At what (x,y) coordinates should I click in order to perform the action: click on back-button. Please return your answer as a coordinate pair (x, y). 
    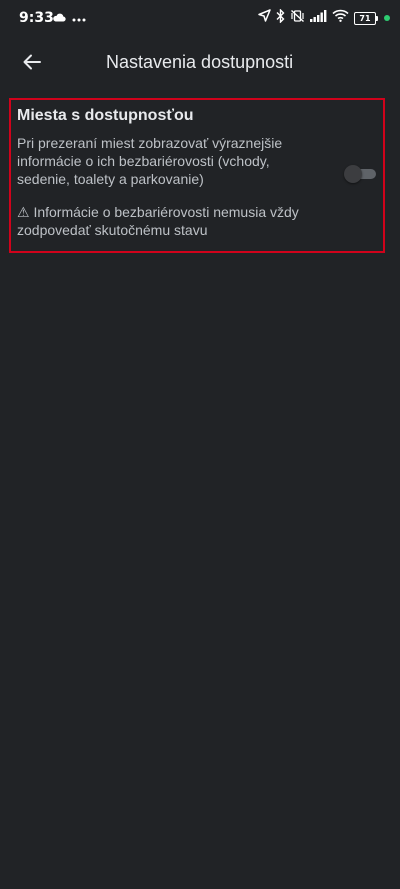
    Looking at the image, I should click on (32, 62).